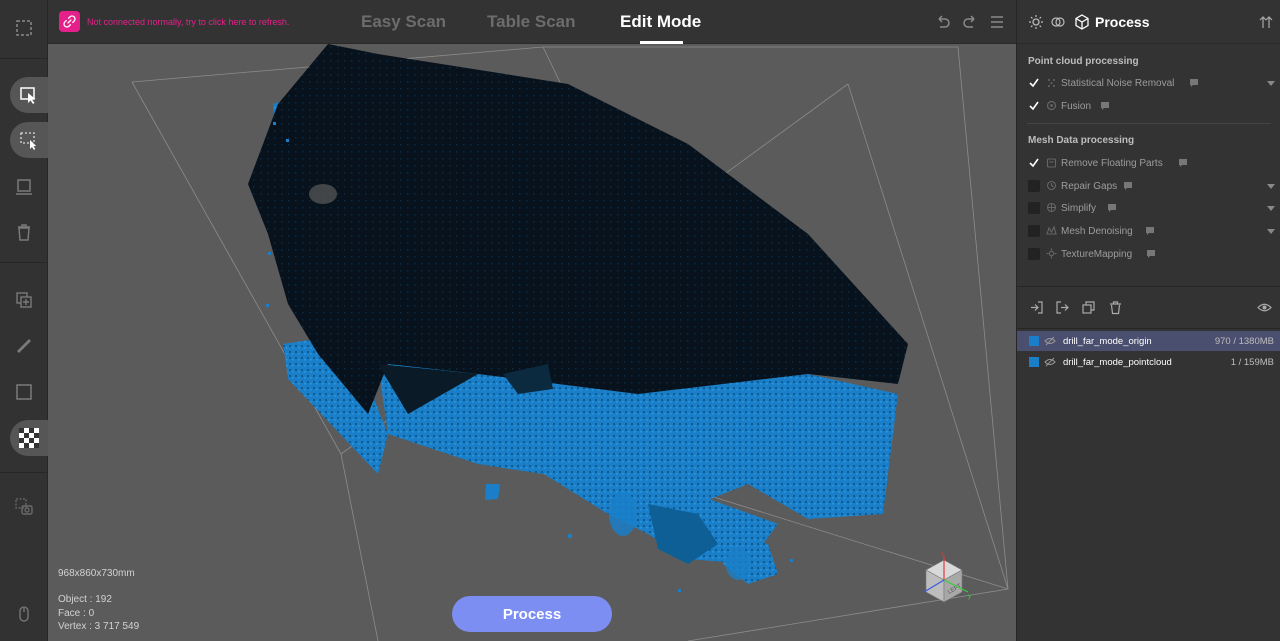 The height and width of the screenshot is (641, 1280). I want to click on simplify-icon, so click(1051, 207).